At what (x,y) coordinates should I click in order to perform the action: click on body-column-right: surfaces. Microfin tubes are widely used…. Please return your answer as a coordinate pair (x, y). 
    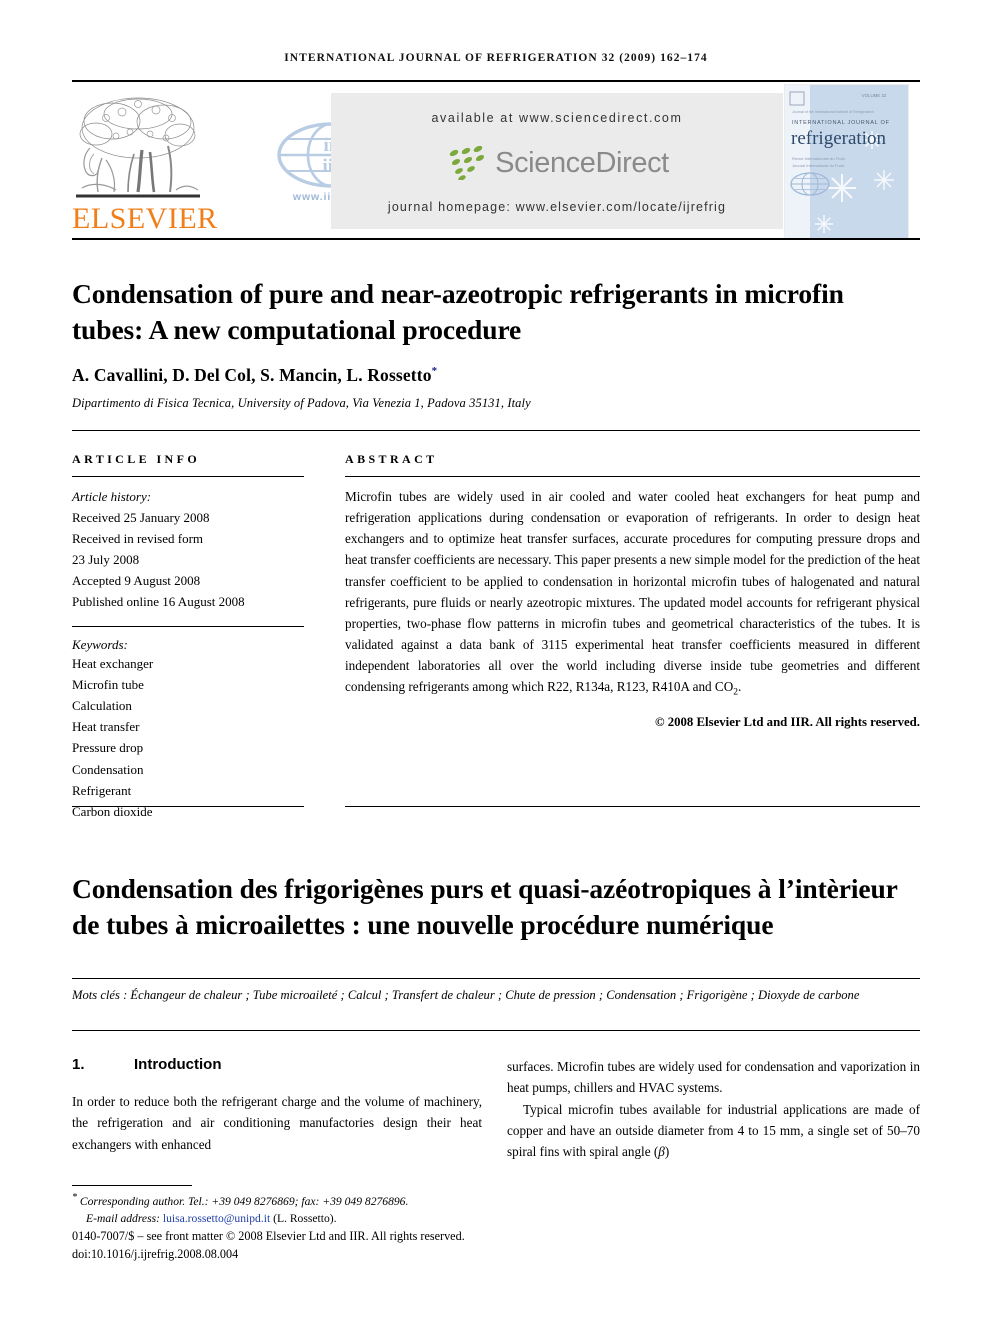
    Looking at the image, I should click on (713, 1109).